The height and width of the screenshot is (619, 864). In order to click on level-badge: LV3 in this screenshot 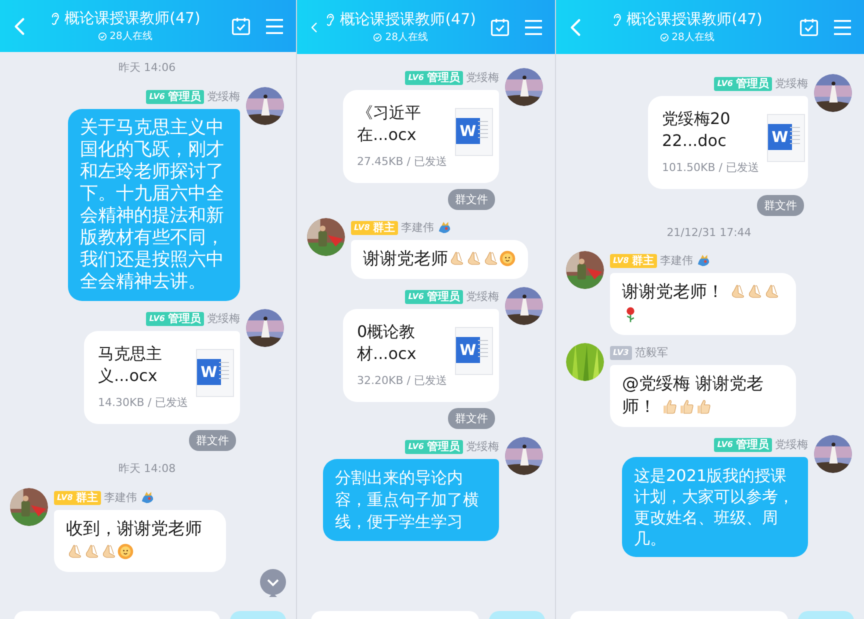, I will do `click(621, 353)`.